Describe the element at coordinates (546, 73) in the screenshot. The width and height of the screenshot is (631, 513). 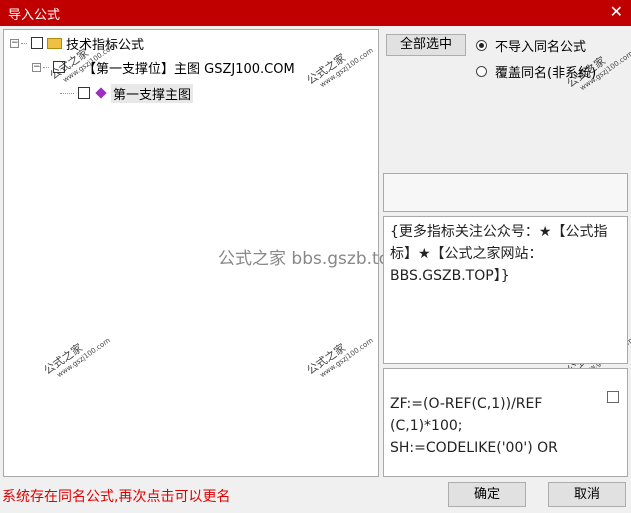
I see `radio-overwrite-label: 覆盖同名(非系统)` at that location.